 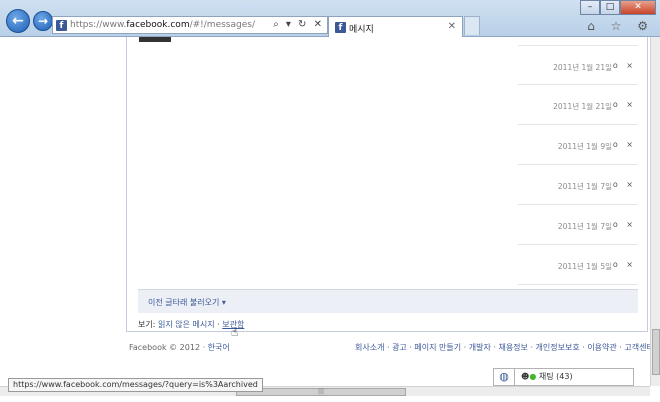 What do you see at coordinates (168, 347) in the screenshot?
I see `copyright-text: Facebook © 2012 ·` at bounding box center [168, 347].